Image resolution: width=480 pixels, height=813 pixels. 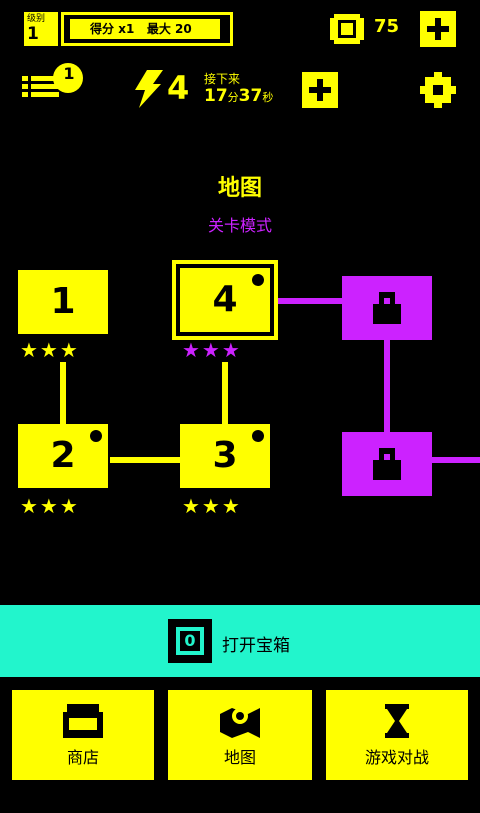 I want to click on gear-icon, so click(x=438, y=90).